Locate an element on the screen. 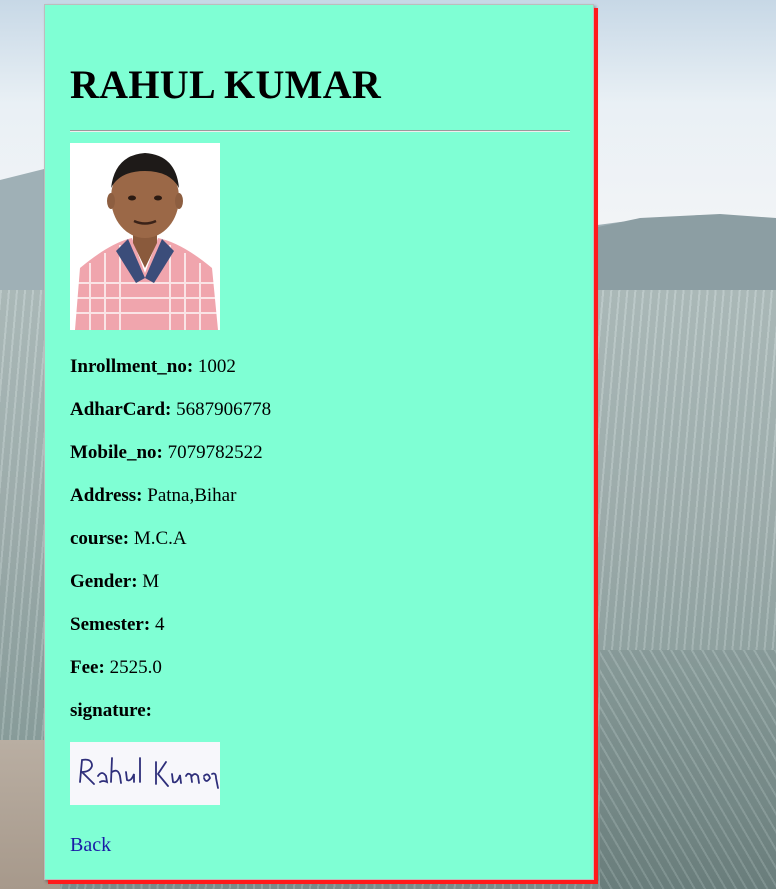  field-semester: Semester: 4 is located at coordinates (117, 624).